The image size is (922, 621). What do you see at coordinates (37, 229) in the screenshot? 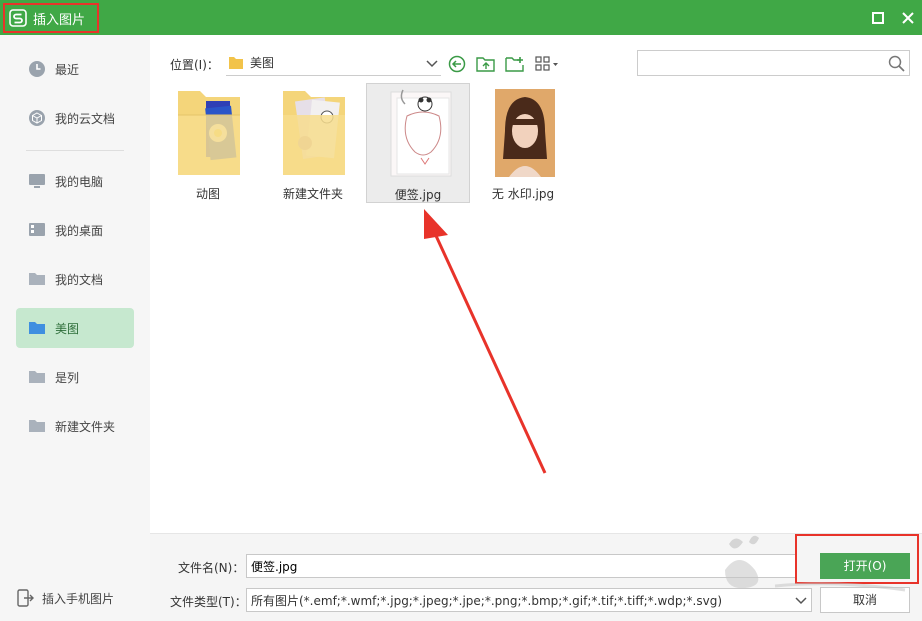
I see `desktop-icon` at bounding box center [37, 229].